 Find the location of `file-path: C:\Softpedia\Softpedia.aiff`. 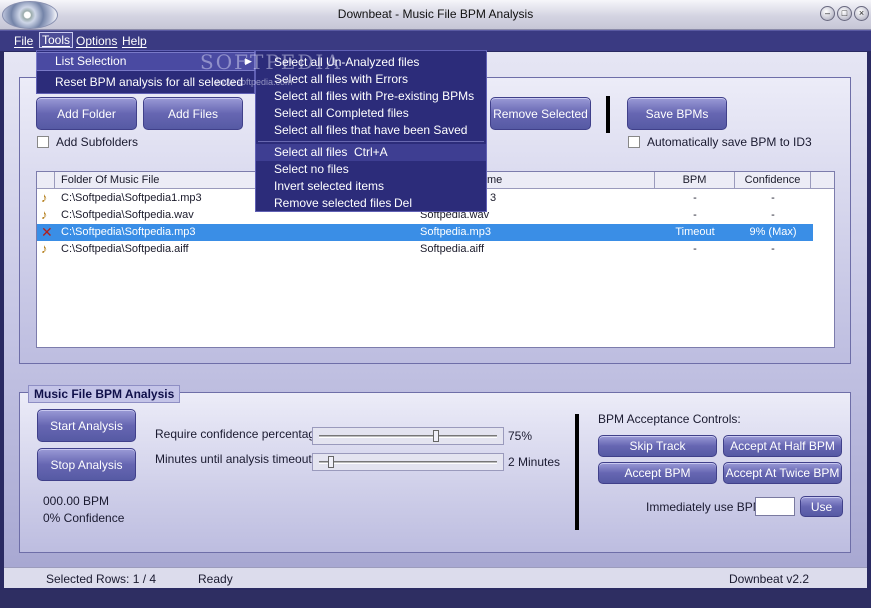

file-path: C:\Softpedia\Softpedia.aiff is located at coordinates (125, 249).